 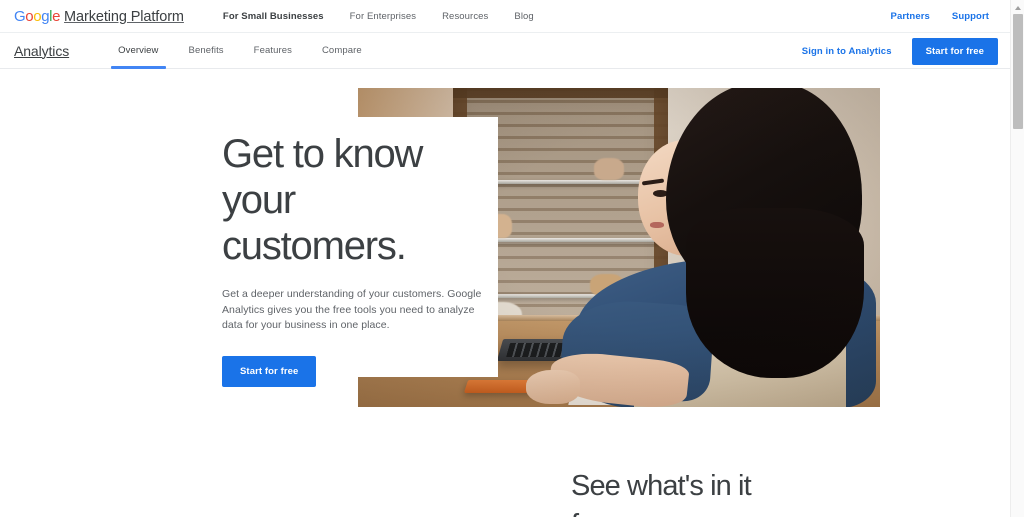 I want to click on product-tabs: Overview Benefits Features Compare, so click(x=240, y=51).